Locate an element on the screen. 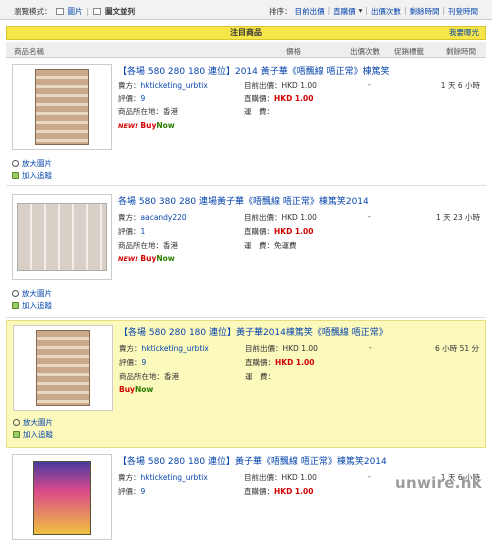  buynow-badge: BuyNow is located at coordinates (136, 389).